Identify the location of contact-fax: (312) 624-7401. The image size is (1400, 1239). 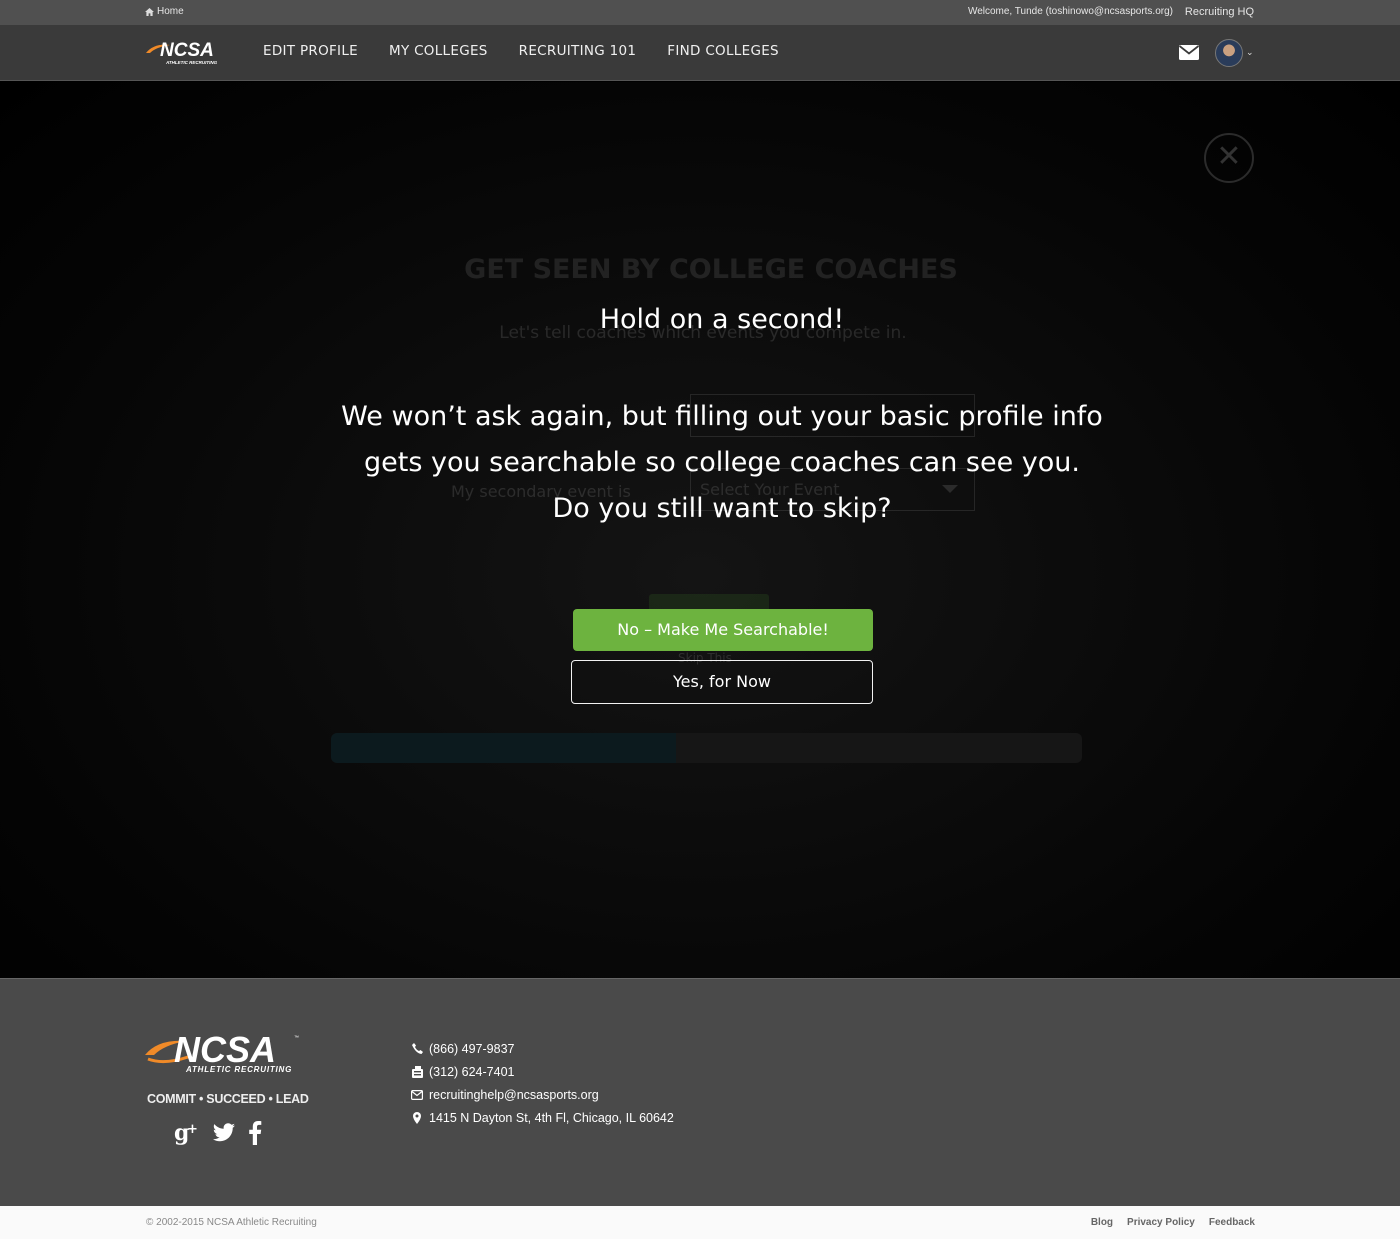
(472, 1071).